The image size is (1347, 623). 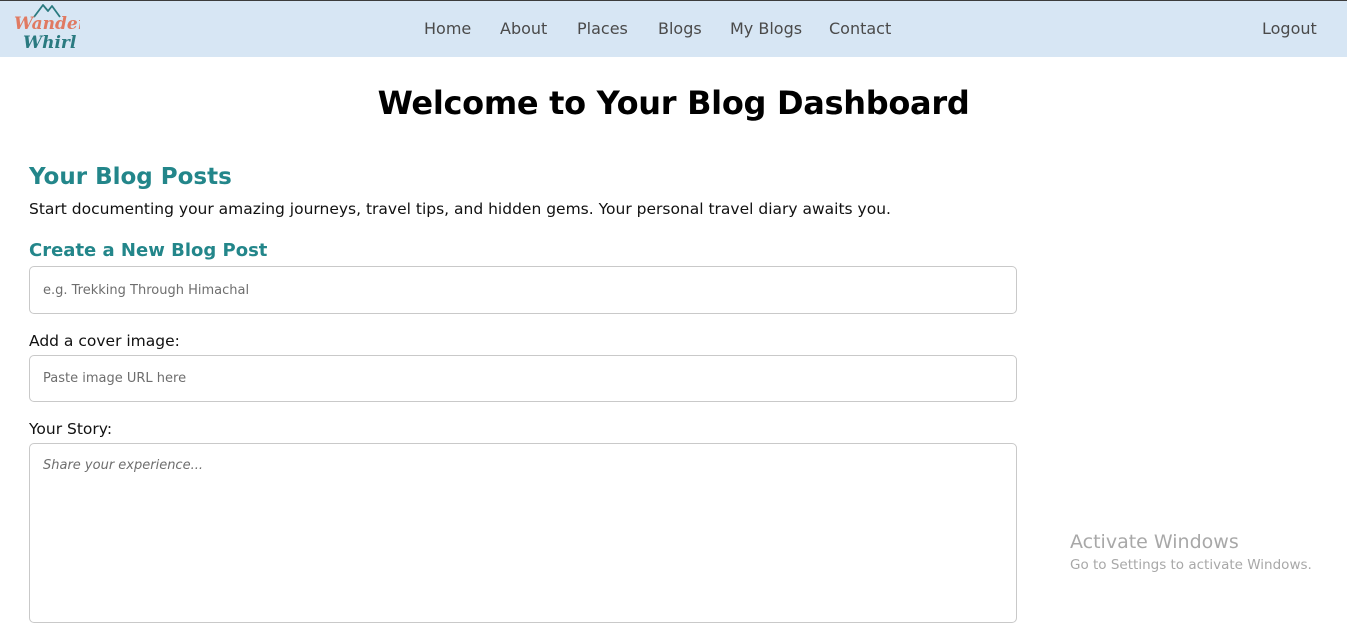 What do you see at coordinates (104, 341) in the screenshot?
I see `cover-image-label: Add a cover image:` at bounding box center [104, 341].